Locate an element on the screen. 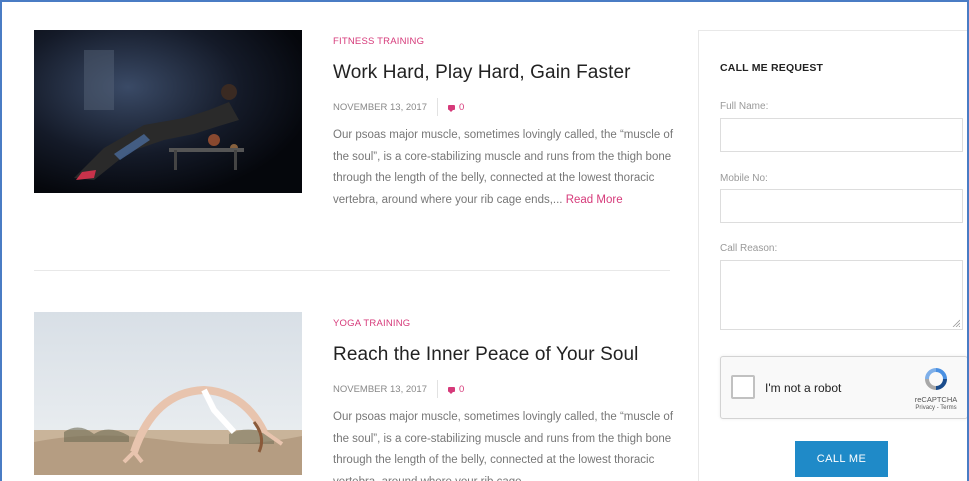 The width and height of the screenshot is (969, 481). recaptcha-terms-link: Privacy - Terms is located at coordinates (936, 408).